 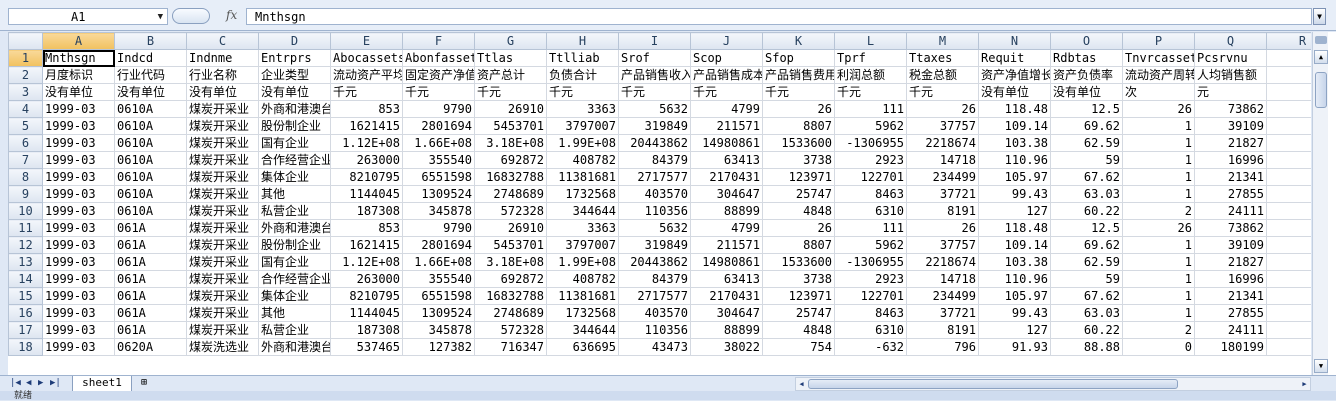 What do you see at coordinates (654, 262) in the screenshot?
I see `cell-i13: 20443862` at bounding box center [654, 262].